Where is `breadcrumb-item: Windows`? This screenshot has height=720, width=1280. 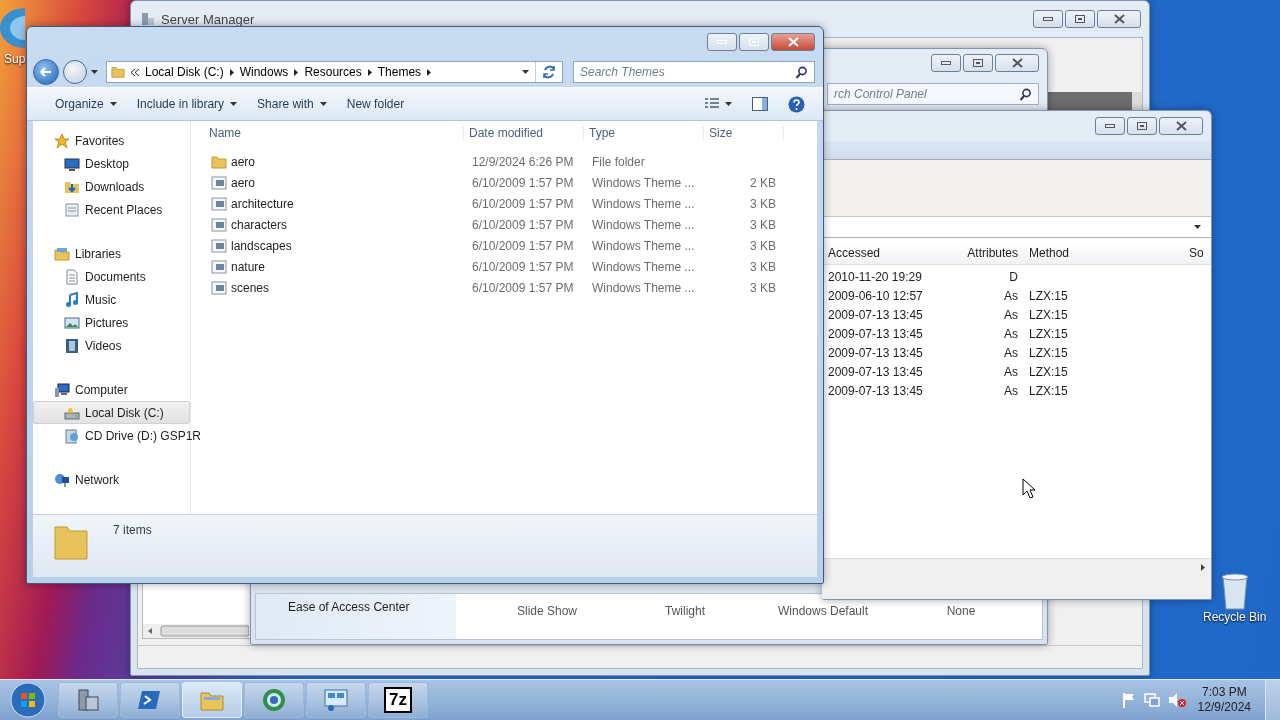
breadcrumb-item: Windows is located at coordinates (264, 72).